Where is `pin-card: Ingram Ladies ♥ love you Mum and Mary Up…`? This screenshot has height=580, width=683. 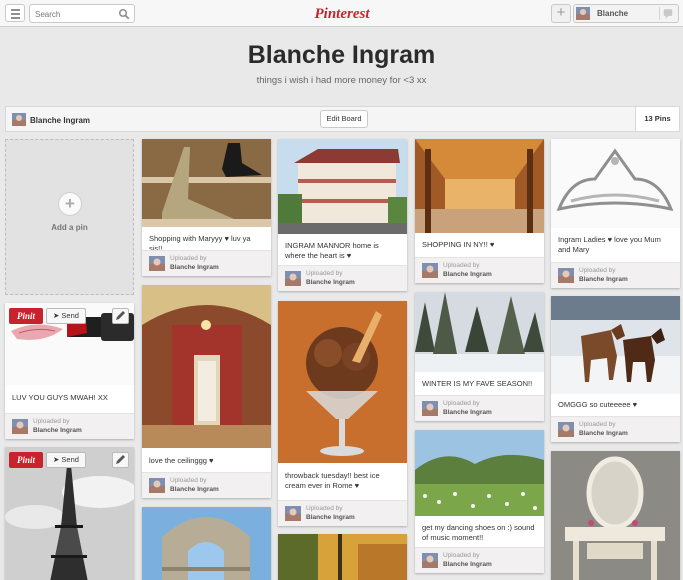
pin-card: Ingram Ladies ♥ love you Mum and Mary Up… is located at coordinates (615, 213).